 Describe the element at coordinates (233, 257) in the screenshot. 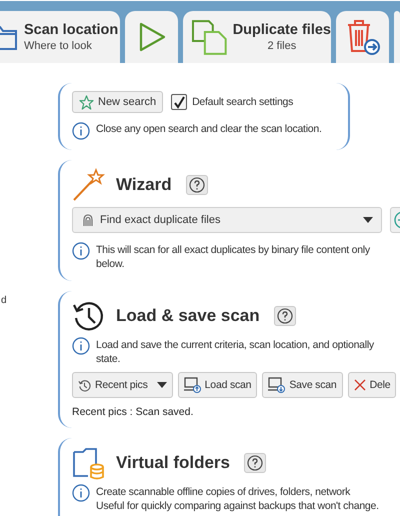

I see `info-text: This will scan for all exact duplicates by binary file content only below.` at that location.